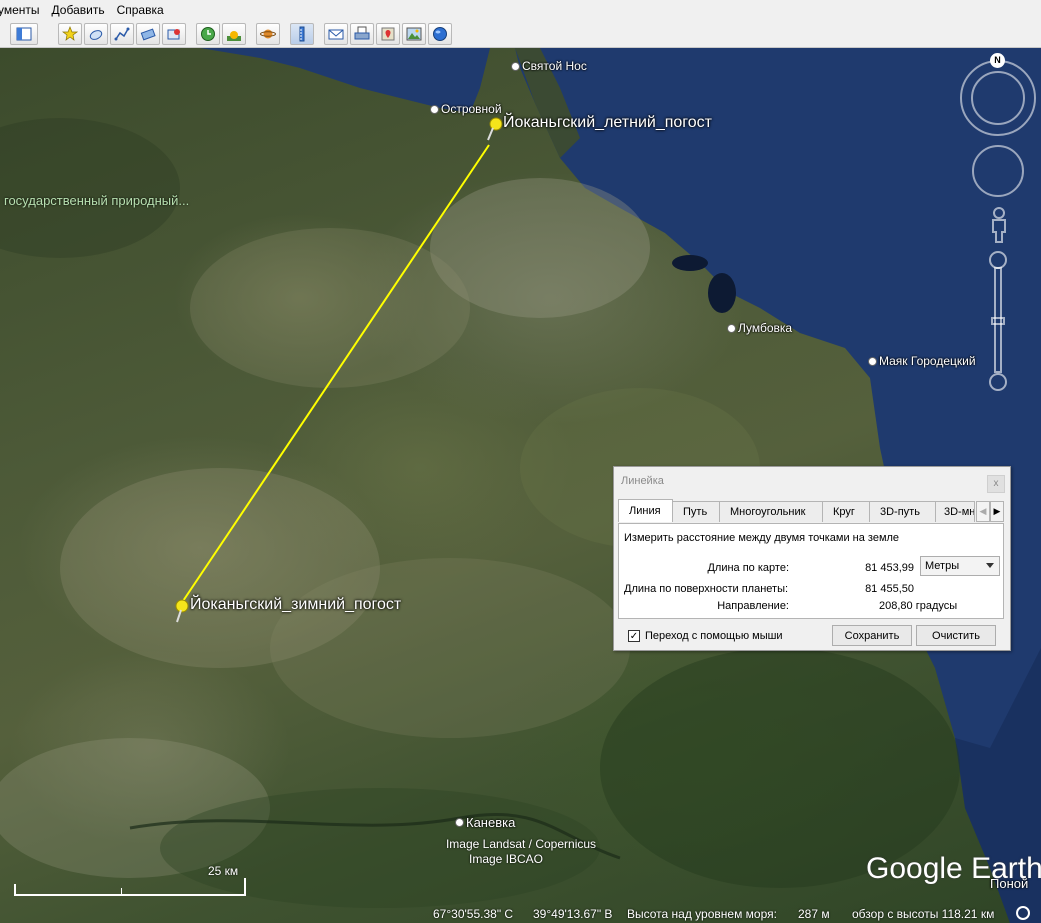 The width and height of the screenshot is (1041, 923). Describe the element at coordinates (714, 636) in the screenshot. I see `mouse-nav-label: Переход с помощью мыши` at that location.